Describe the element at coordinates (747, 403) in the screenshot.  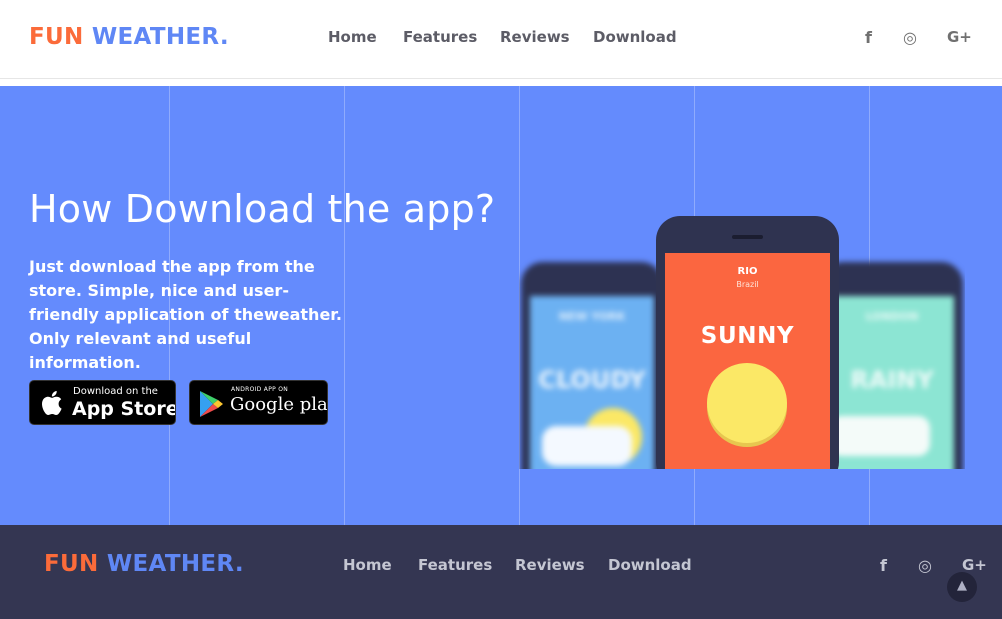
I see `sun-icon` at that location.